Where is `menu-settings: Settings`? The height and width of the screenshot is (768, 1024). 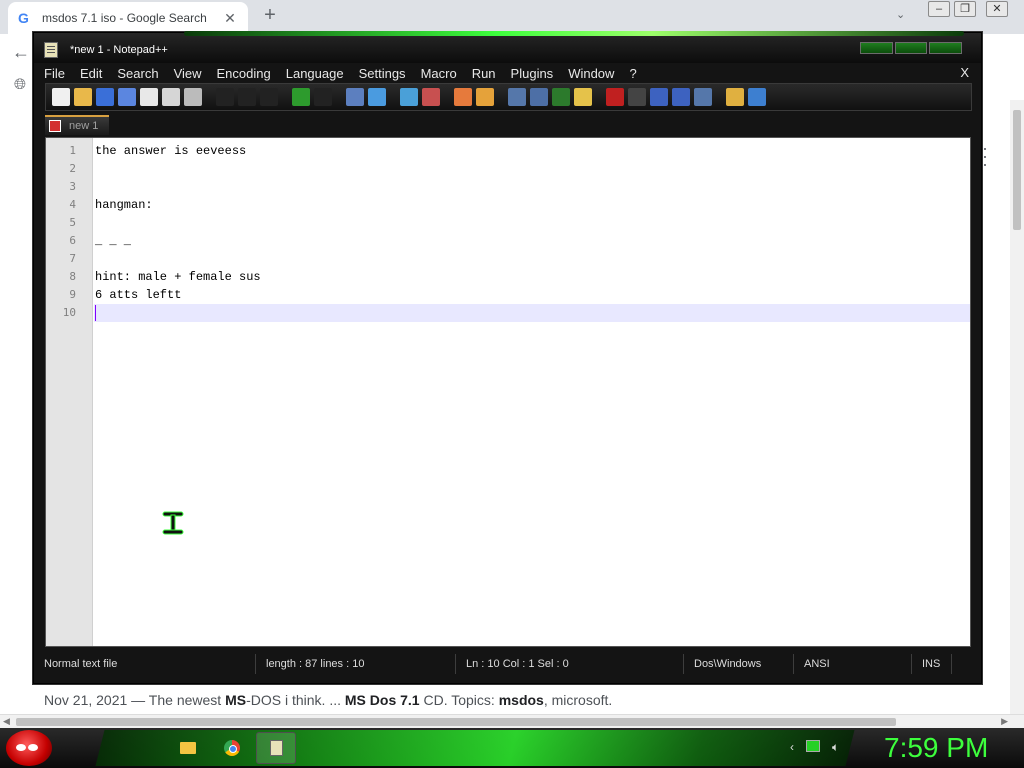 menu-settings: Settings is located at coordinates (382, 73).